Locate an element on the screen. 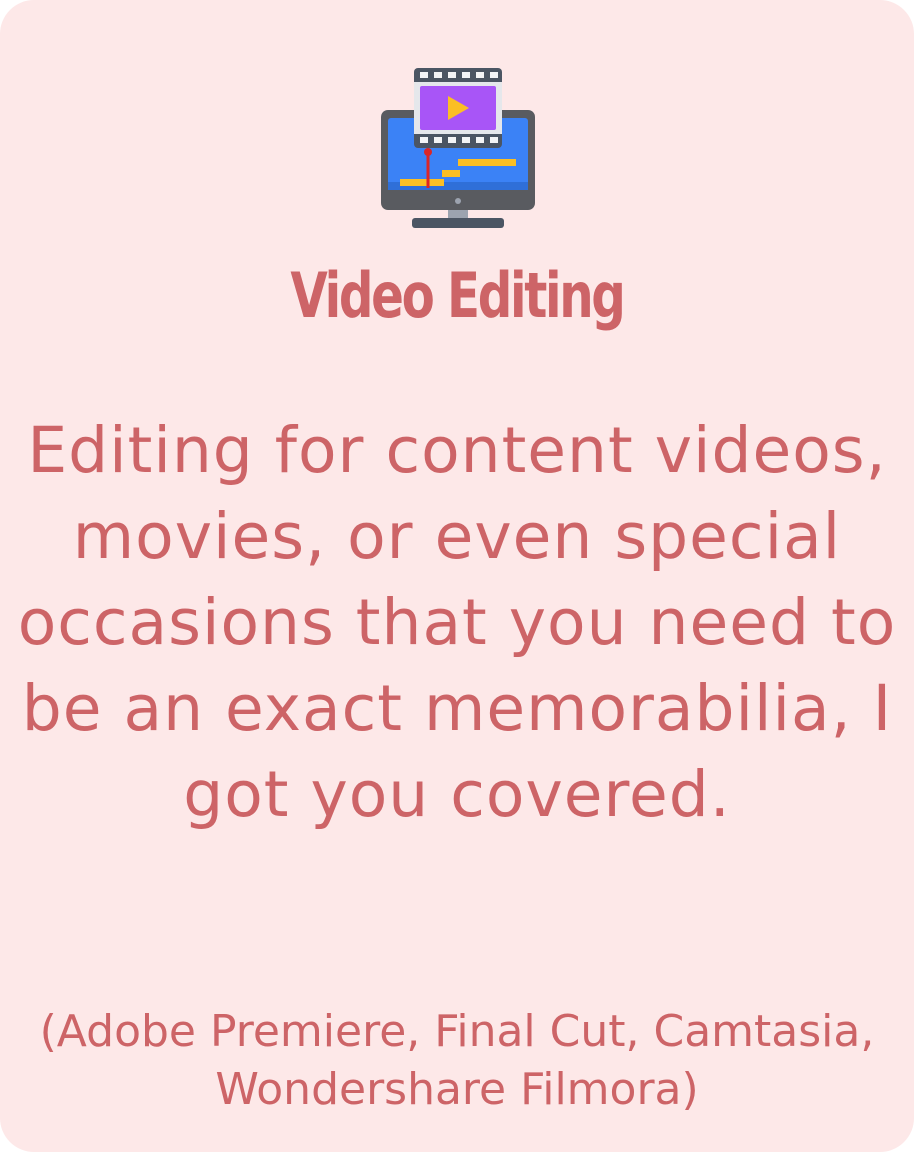  video-editing-monitor-icon is located at coordinates (458, 149).